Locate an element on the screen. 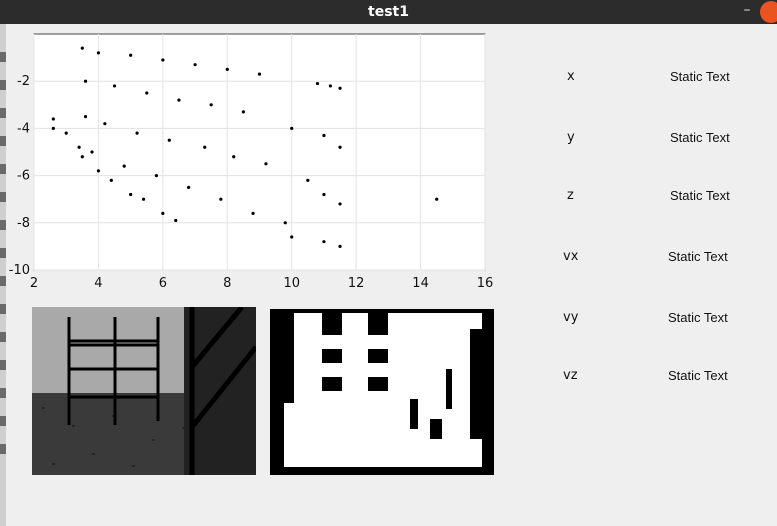  x-tick-label: 12 is located at coordinates (356, 283).